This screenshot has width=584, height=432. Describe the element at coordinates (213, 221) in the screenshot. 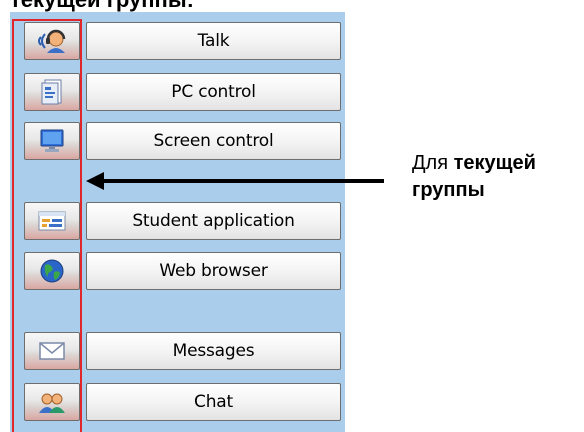

I see `student-application-button: Student application` at that location.